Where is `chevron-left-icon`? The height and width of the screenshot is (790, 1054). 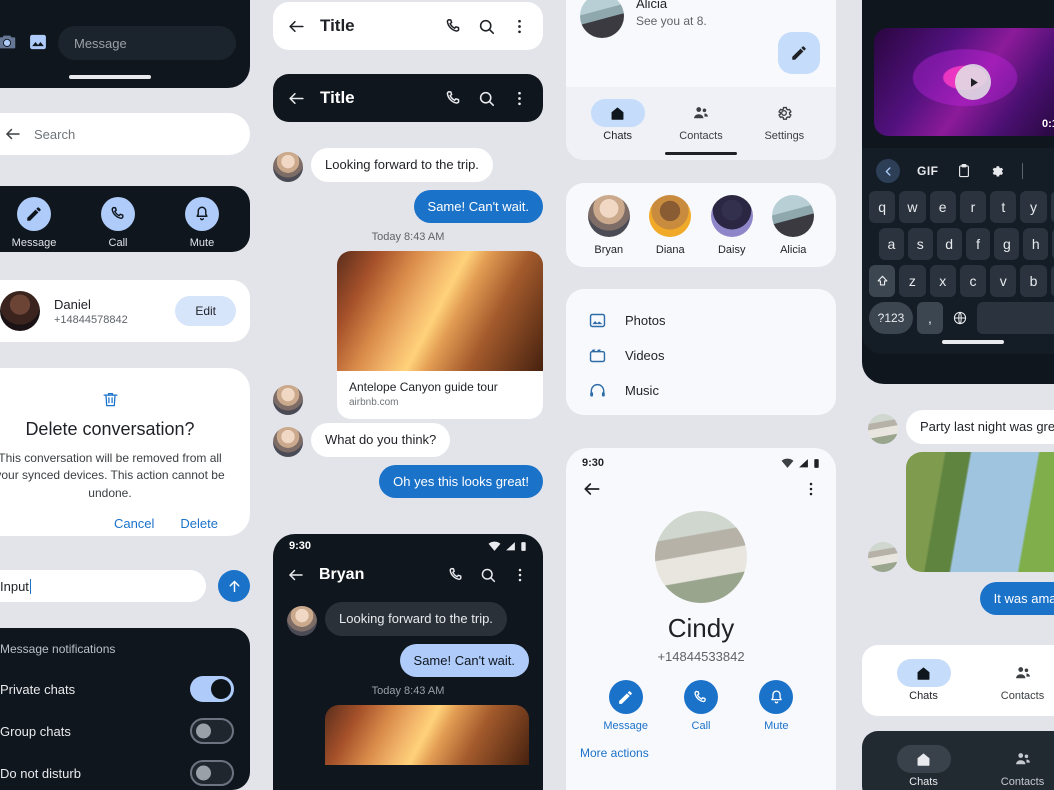
chevron-left-icon is located at coordinates (888, 171).